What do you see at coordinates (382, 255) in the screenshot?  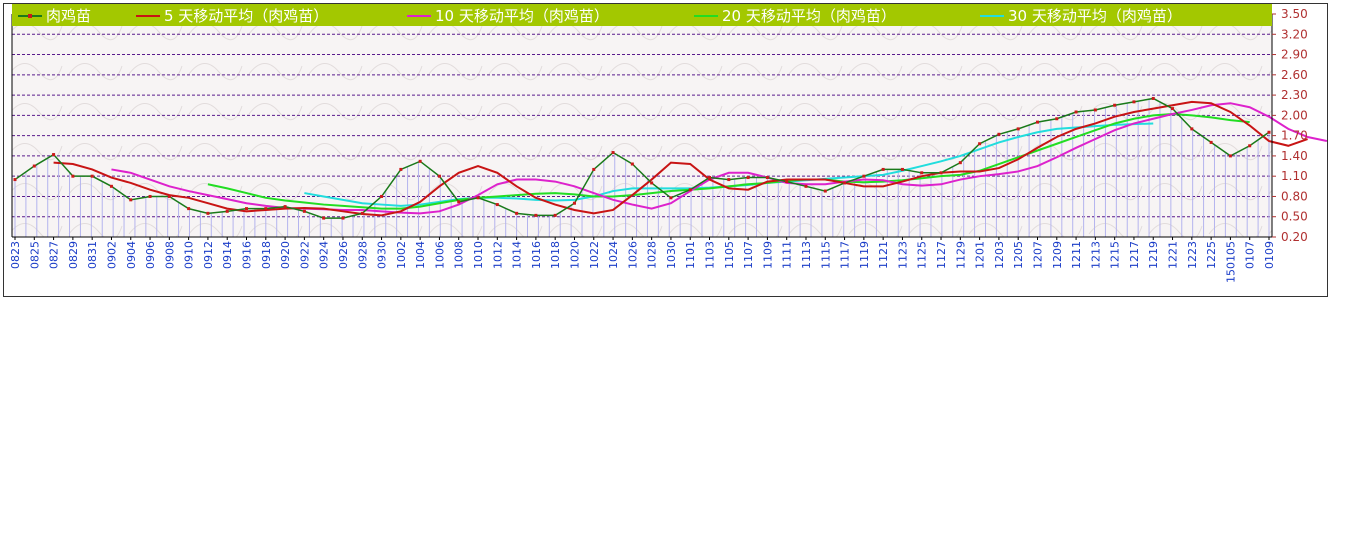 I see `x-tick-label: 0930` at bounding box center [382, 255].